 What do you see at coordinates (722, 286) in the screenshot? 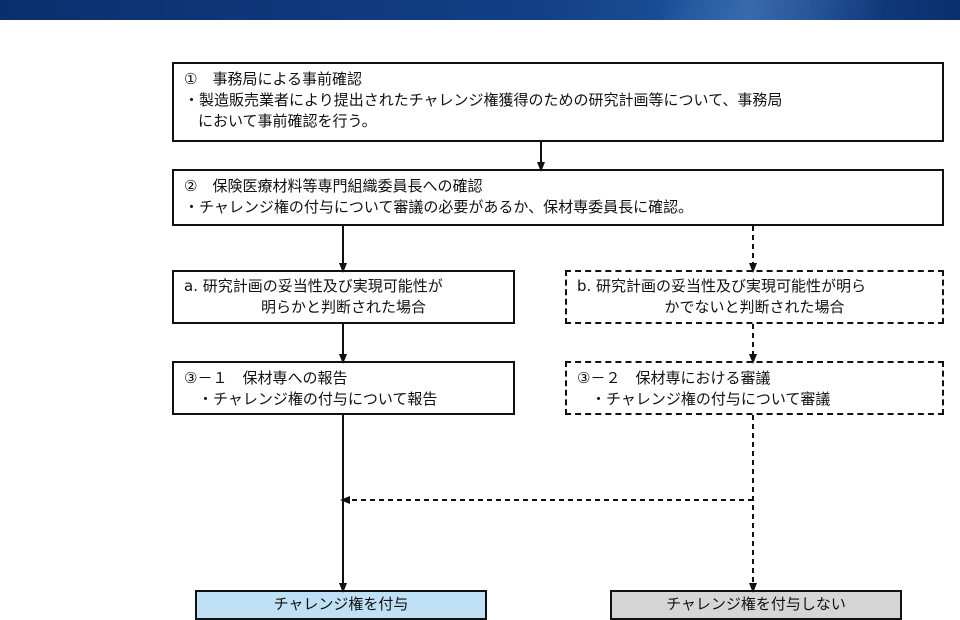
I see `branch-b-line-1: b. 研究計画の妥当性及び実現可能性が明ら` at bounding box center [722, 286].